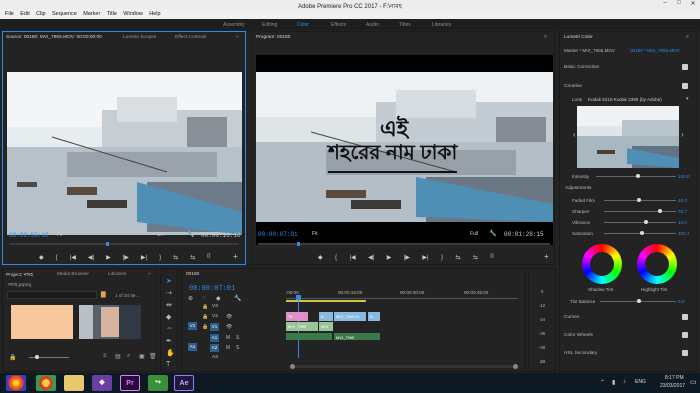 The height and width of the screenshot is (393, 700). Describe the element at coordinates (139, 37) in the screenshot. I see `tab-lumetri-scopes: Lumetri Scopes` at that location.